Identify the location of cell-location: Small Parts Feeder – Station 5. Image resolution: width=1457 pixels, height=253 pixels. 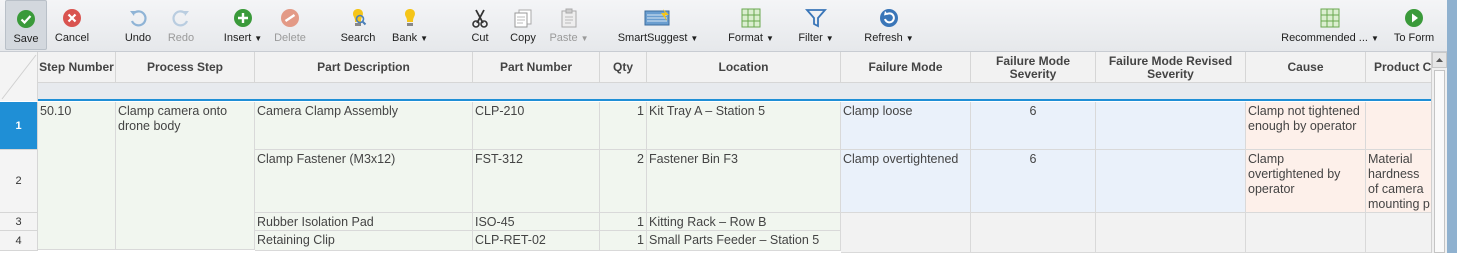
(744, 241).